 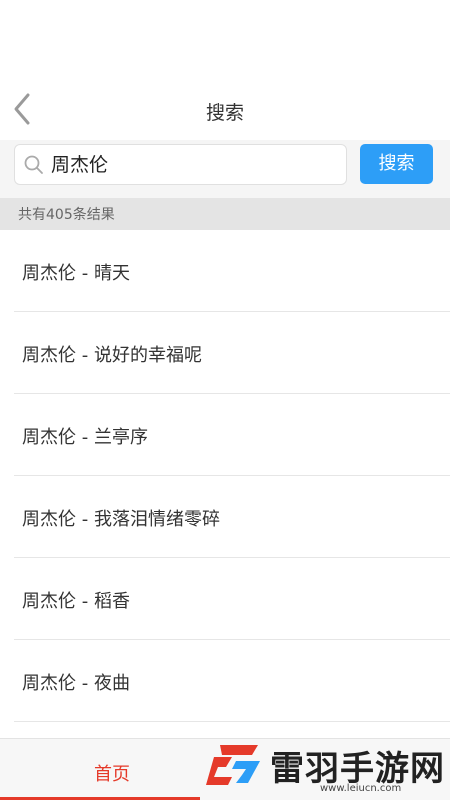 What do you see at coordinates (112, 355) in the screenshot?
I see `result-item-label: 周杰伦 - 说好的幸福呢` at bounding box center [112, 355].